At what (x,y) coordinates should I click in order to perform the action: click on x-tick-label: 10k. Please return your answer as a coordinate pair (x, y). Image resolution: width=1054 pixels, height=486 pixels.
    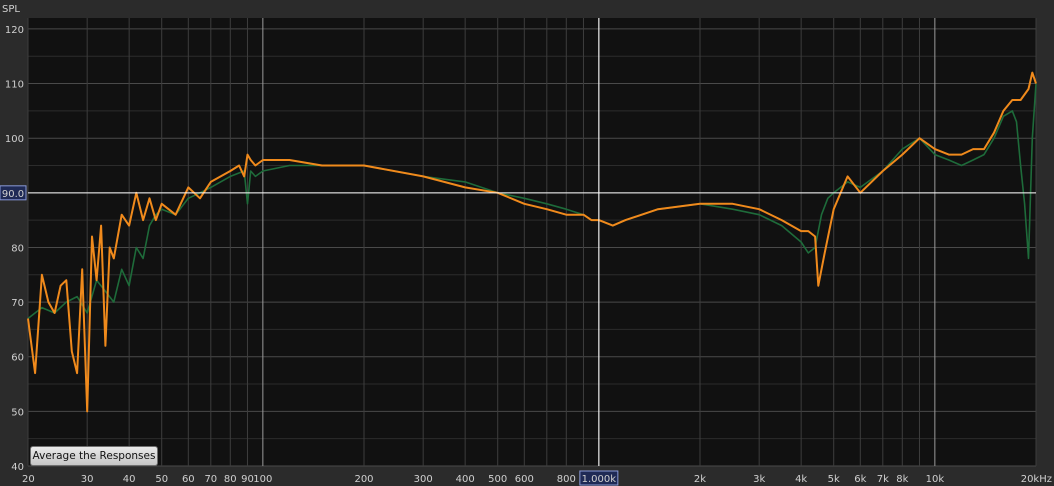
    Looking at the image, I should click on (935, 479).